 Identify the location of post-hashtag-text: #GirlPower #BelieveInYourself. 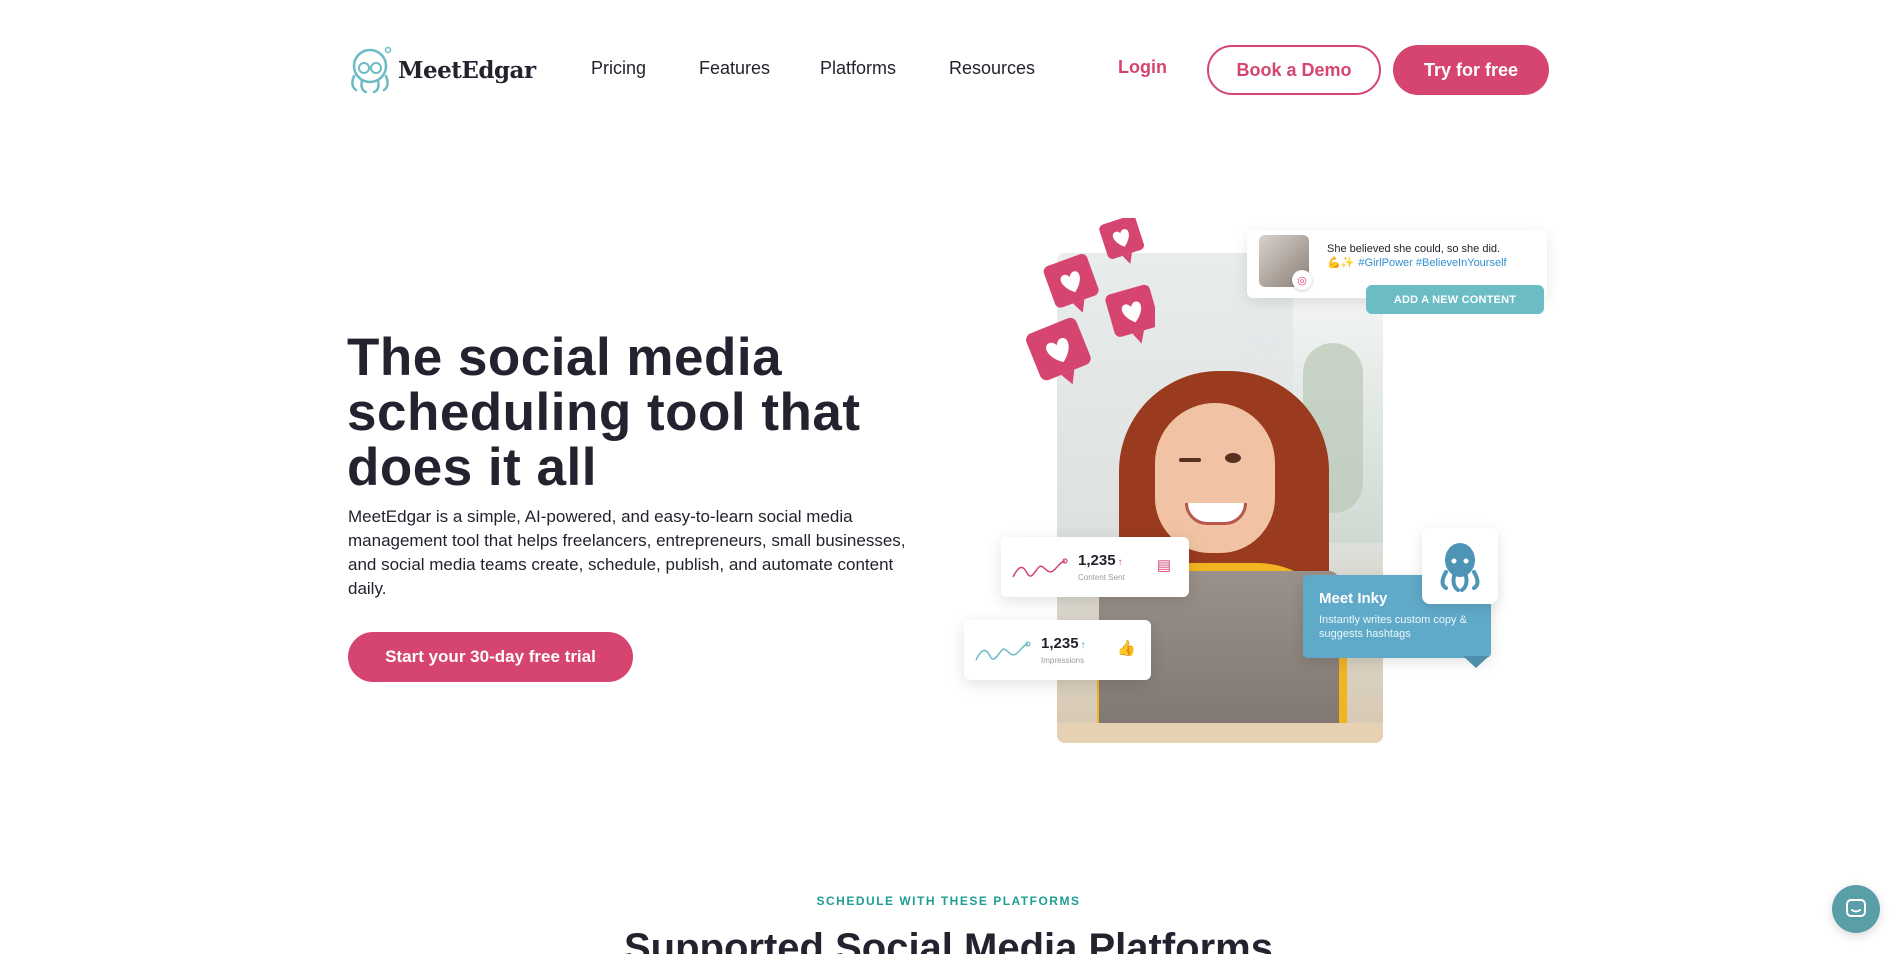
(1432, 263).